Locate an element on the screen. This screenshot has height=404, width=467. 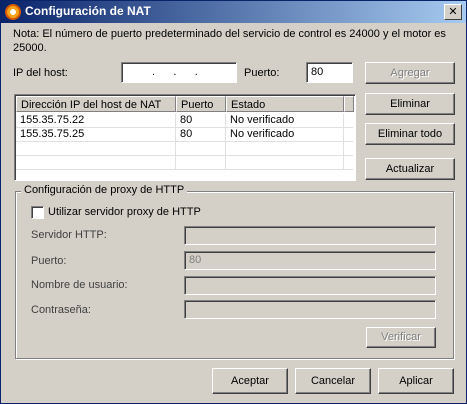
close-button: ✕ is located at coordinates (453, 12).